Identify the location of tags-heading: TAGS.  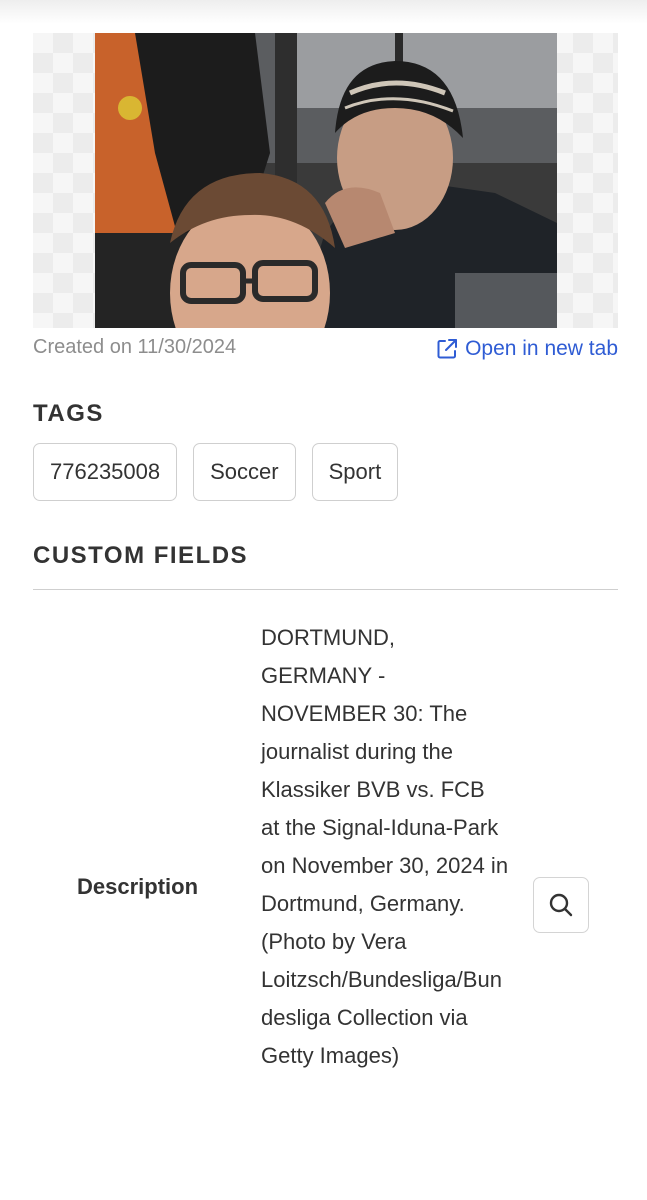
(68, 413).